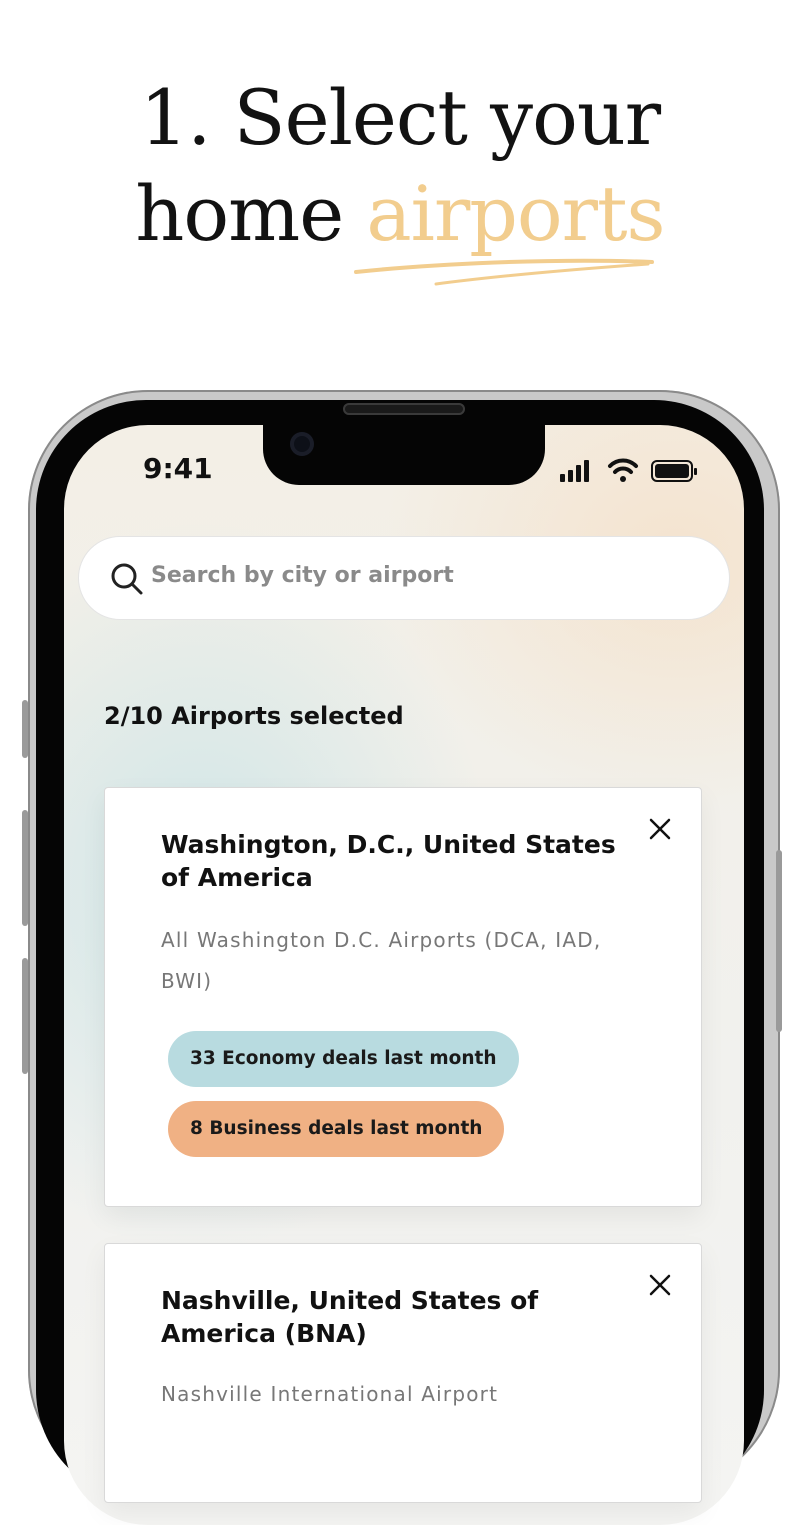 Image resolution: width=800 pixels, height=1525 pixels. What do you see at coordinates (336, 1129) in the screenshot?
I see `business-deals-badge: 8 Business deals last month` at bounding box center [336, 1129].